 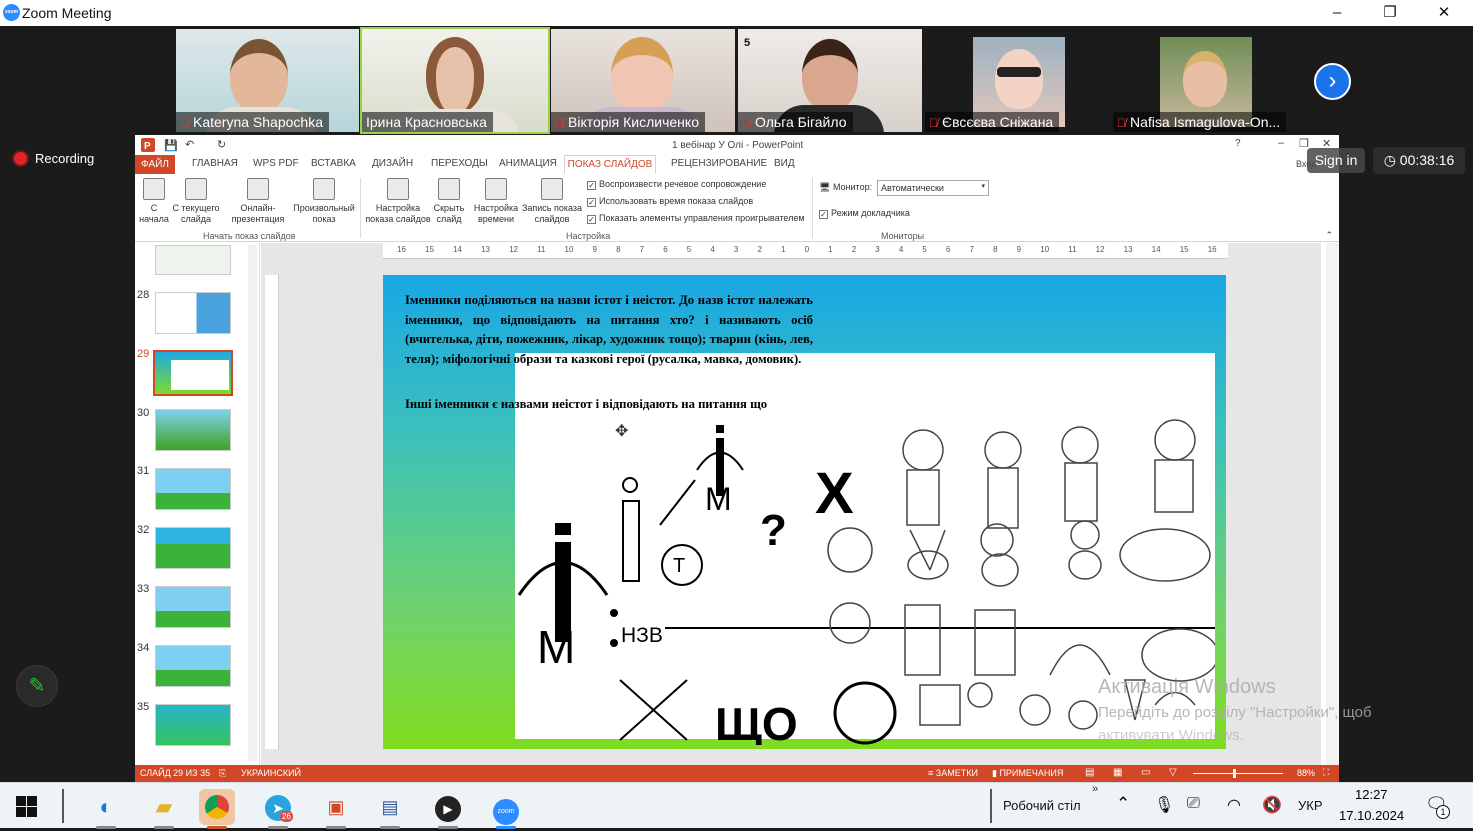 I want to click on ruler-tick-label: 9, so click(x=594, y=249).